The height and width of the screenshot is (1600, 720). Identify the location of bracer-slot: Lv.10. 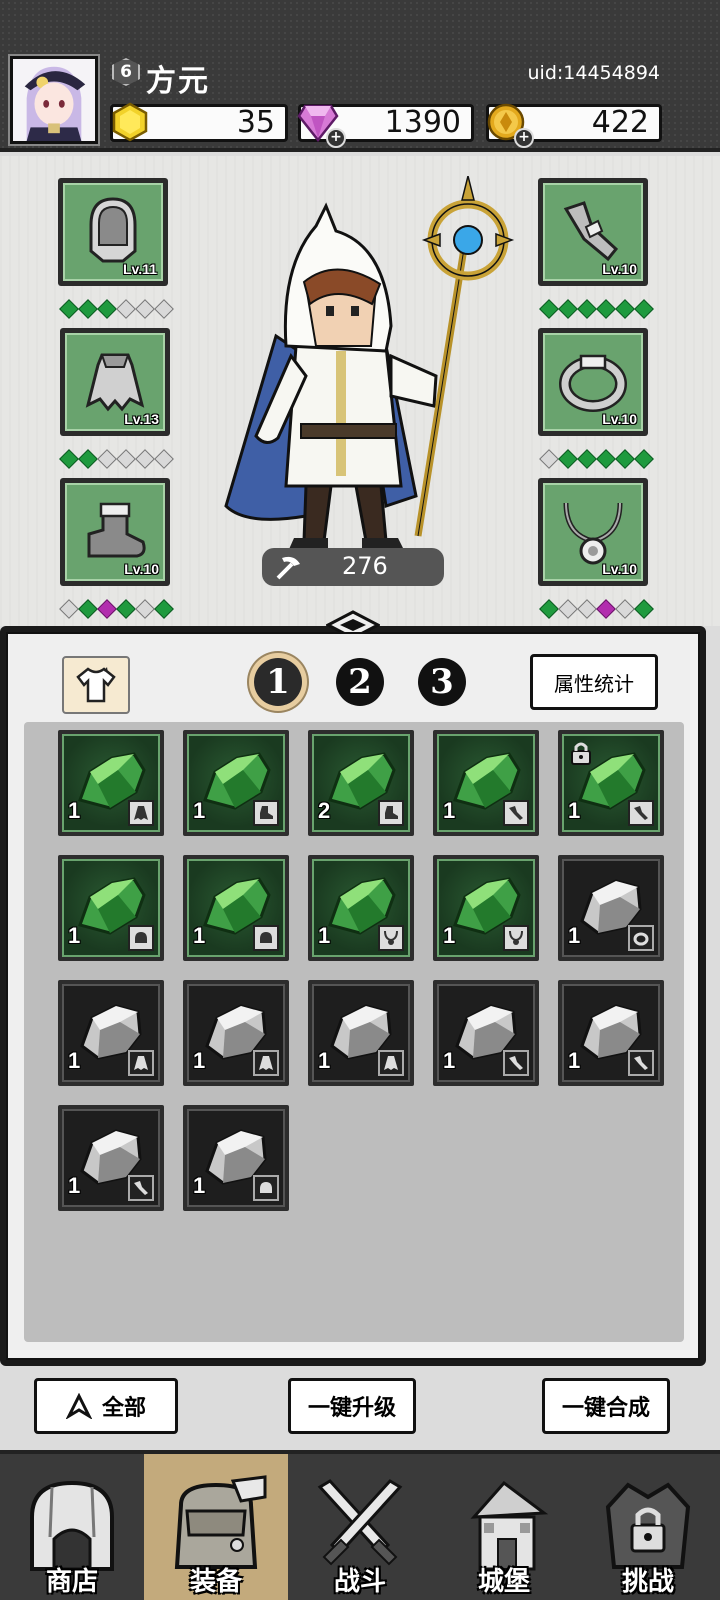
(593, 232).